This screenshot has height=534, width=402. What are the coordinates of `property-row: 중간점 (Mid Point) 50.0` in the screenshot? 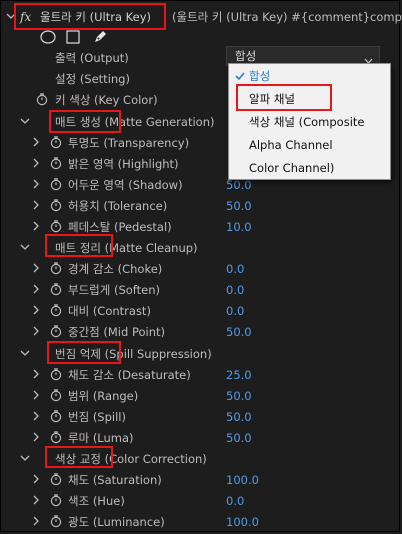 It's located at (201, 331).